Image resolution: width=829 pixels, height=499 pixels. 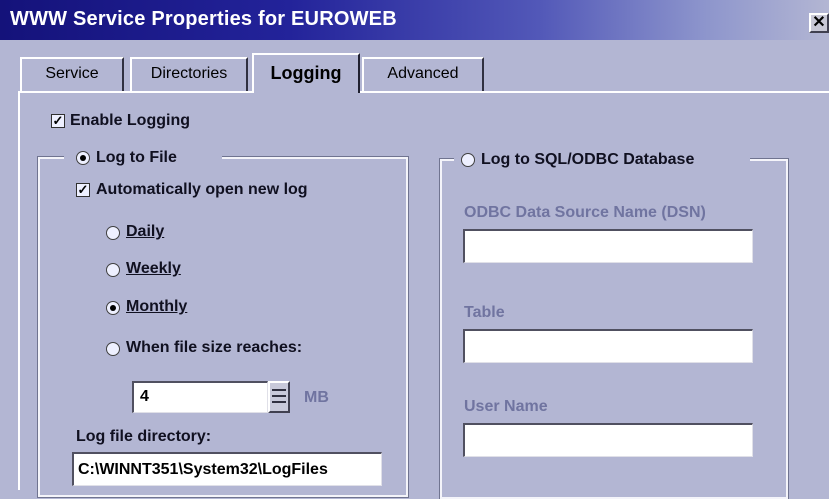 What do you see at coordinates (316, 397) in the screenshot?
I see `file-size-unit: MB` at bounding box center [316, 397].